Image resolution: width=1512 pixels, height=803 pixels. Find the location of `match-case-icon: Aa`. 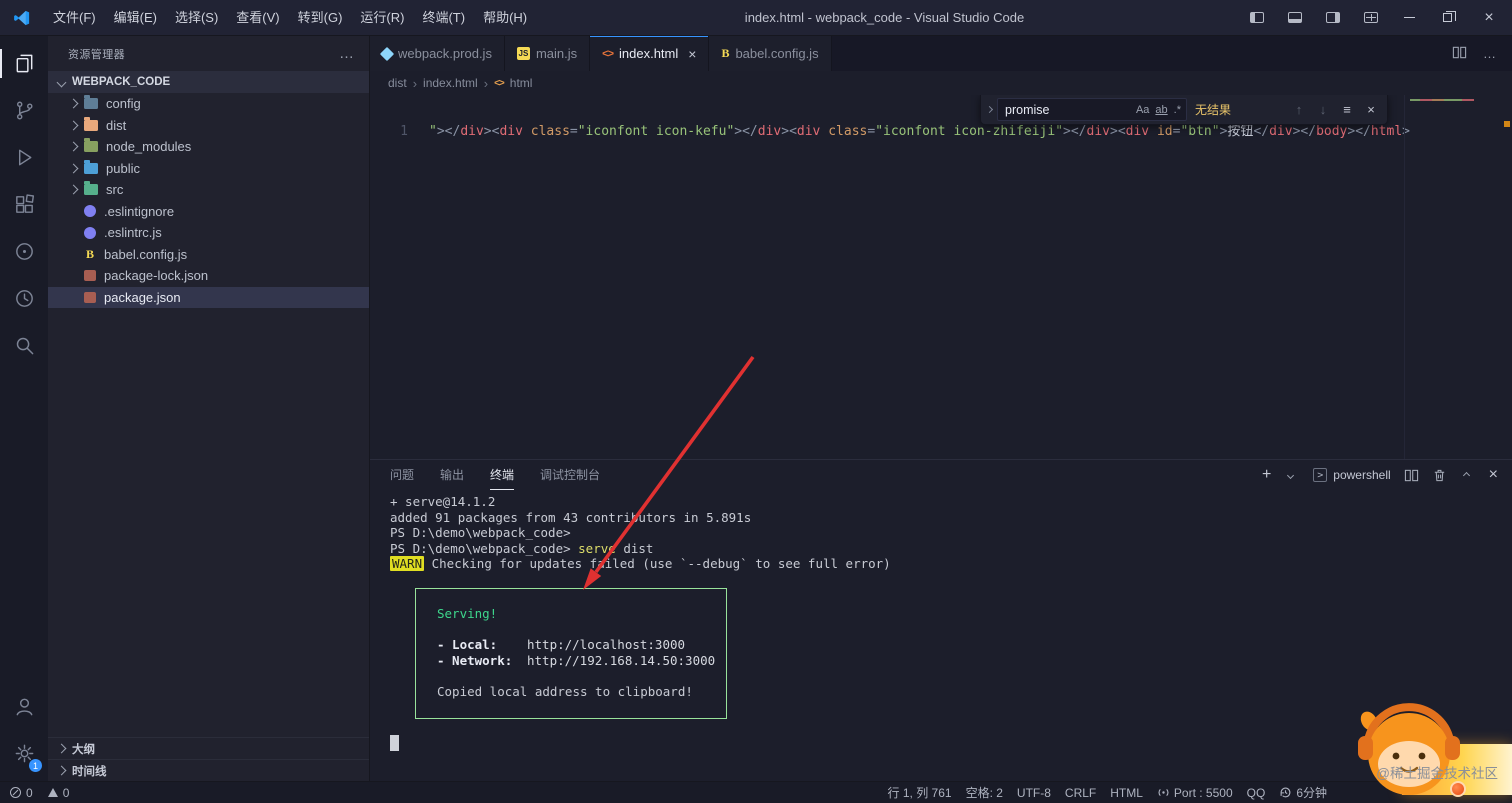

match-case-icon: Aa is located at coordinates (1142, 110).